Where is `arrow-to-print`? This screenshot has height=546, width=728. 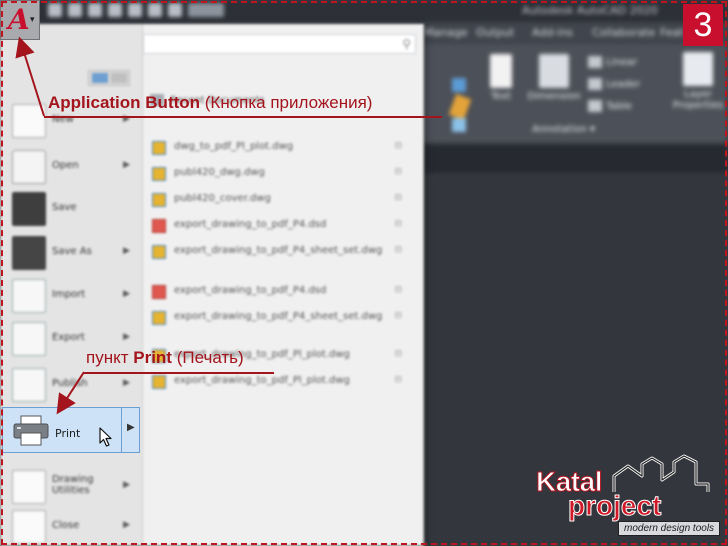
arrow-to-print is located at coordinates (70, 393).